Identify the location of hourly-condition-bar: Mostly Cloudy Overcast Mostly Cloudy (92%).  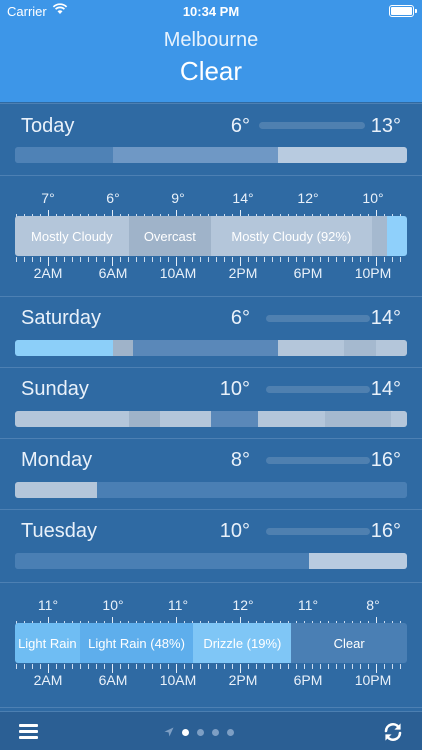
(211, 236).